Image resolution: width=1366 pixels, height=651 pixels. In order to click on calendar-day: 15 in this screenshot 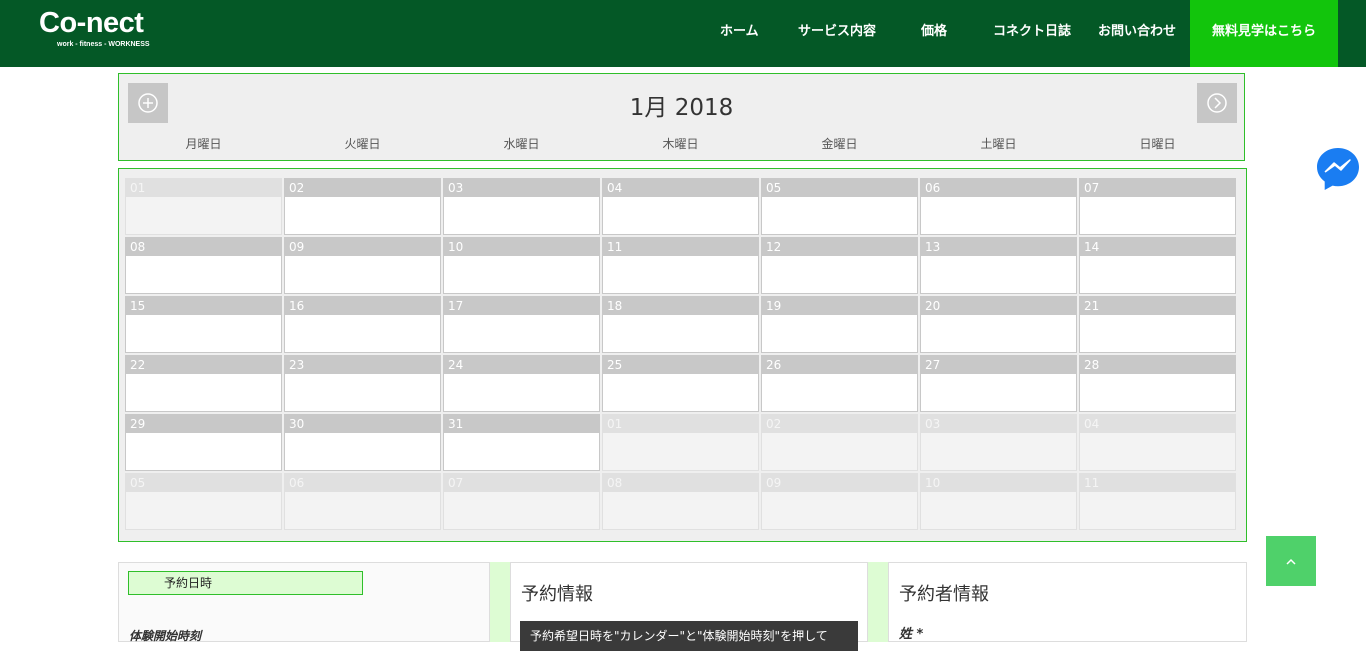, I will do `click(203, 324)`.